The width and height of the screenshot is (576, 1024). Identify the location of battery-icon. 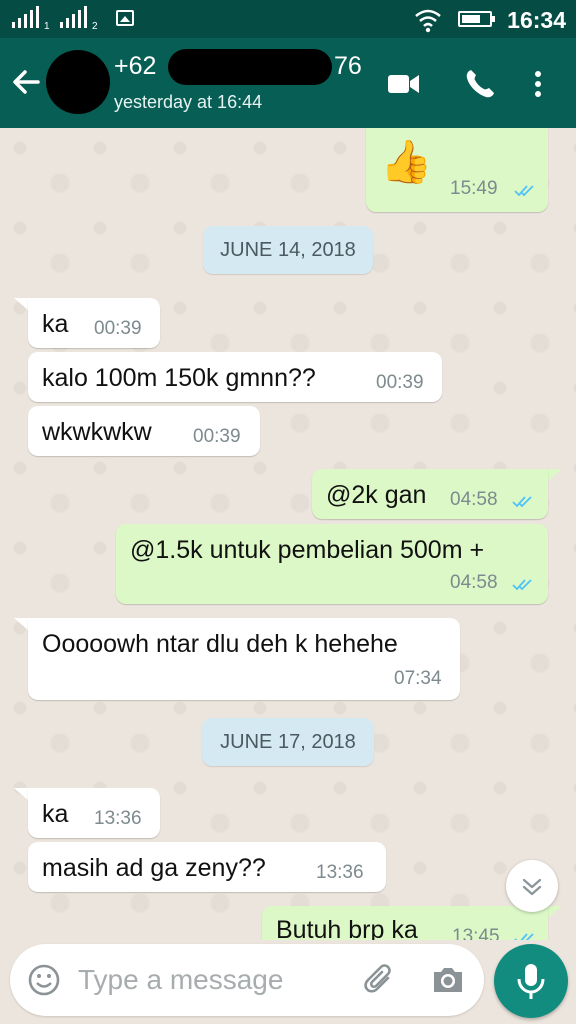
(476, 19).